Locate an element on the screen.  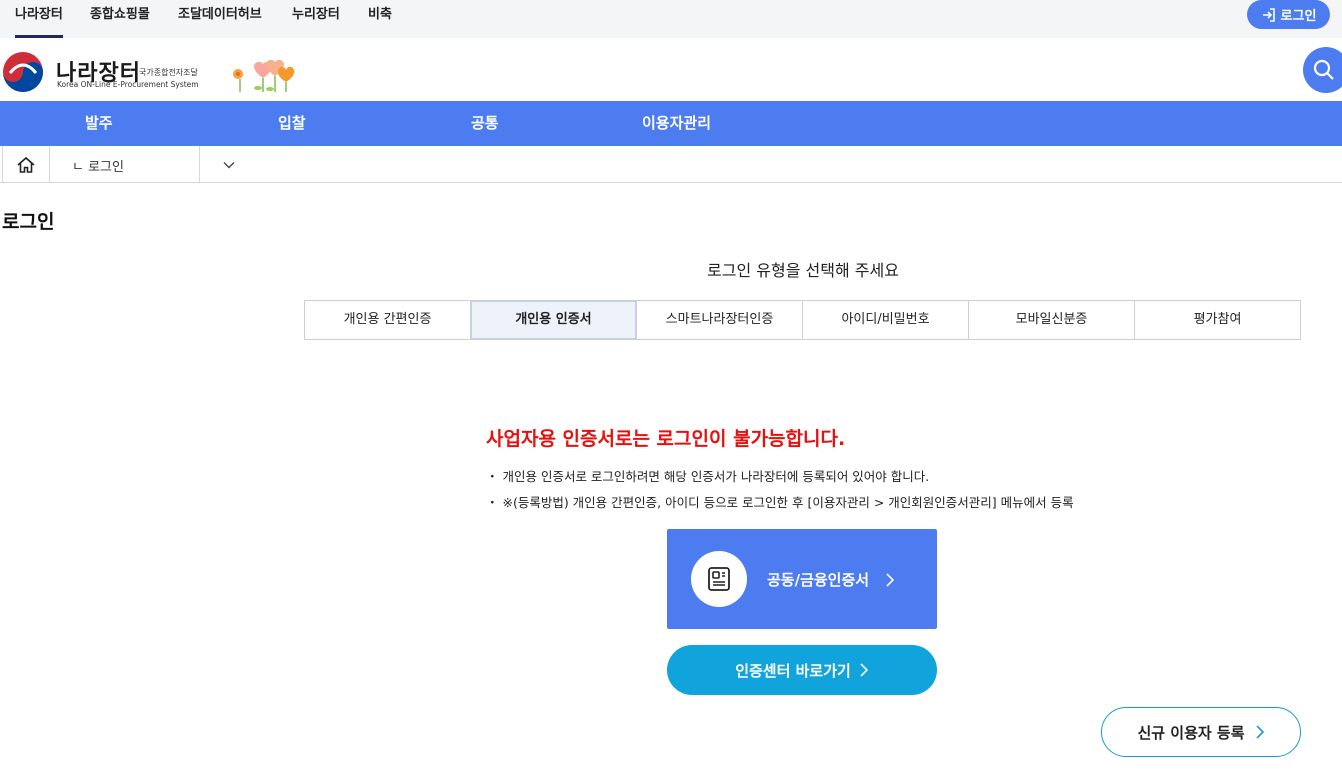
new-user-register-label: 신규 이용자 등록 is located at coordinates (1191, 732).